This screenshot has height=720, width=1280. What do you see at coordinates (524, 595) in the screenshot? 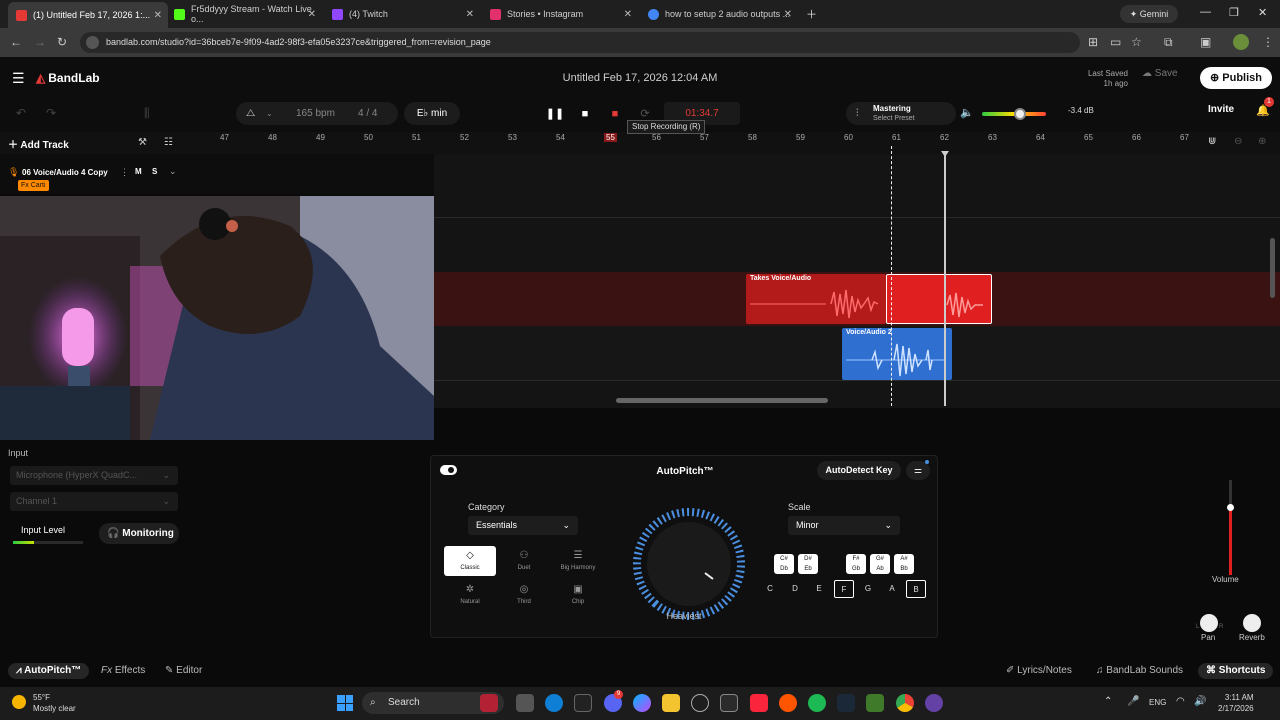
I see `style-third: ◎ Third` at bounding box center [524, 595].